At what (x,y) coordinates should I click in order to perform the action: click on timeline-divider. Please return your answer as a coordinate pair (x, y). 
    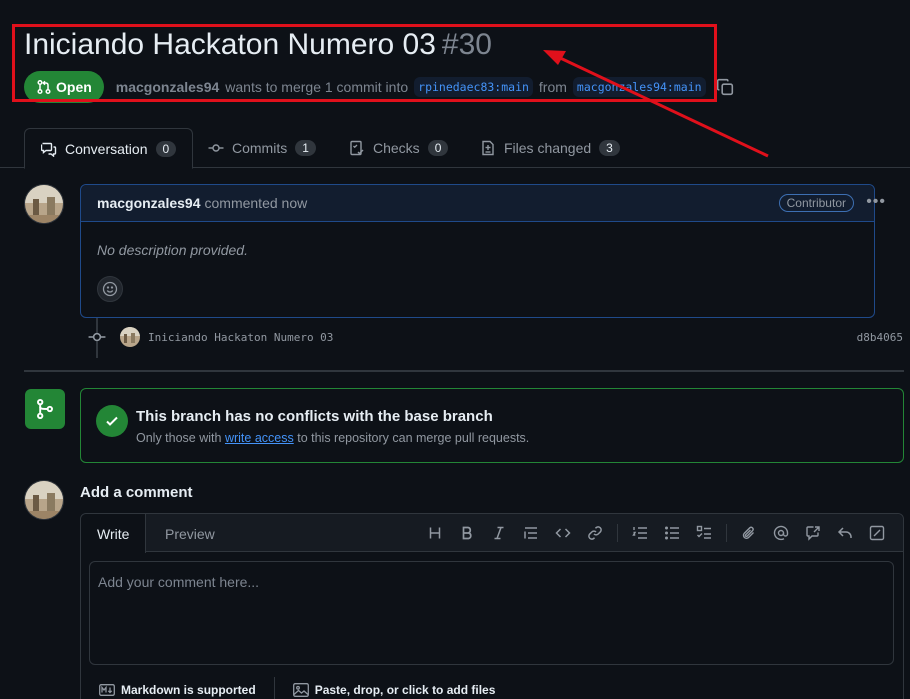
    Looking at the image, I should click on (464, 371).